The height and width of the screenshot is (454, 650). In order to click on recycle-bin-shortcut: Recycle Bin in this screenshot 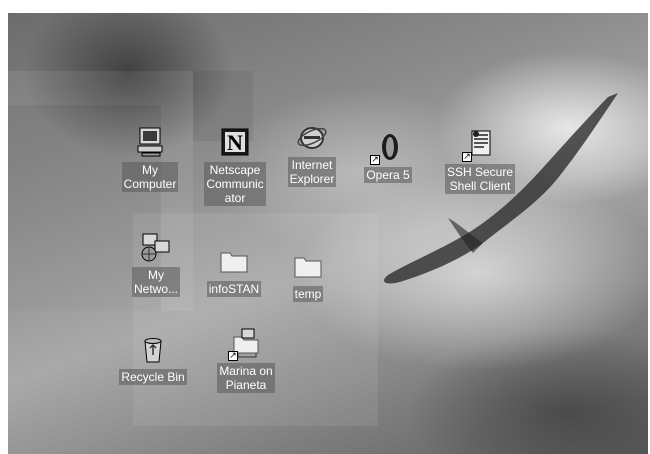, I will do `click(153, 359)`.